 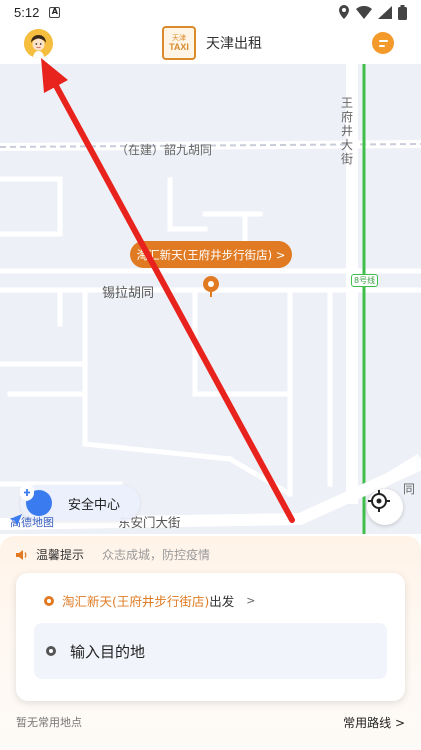 What do you see at coordinates (210, 12) in the screenshot?
I see `status-bar: 5:12 A` at bounding box center [210, 12].